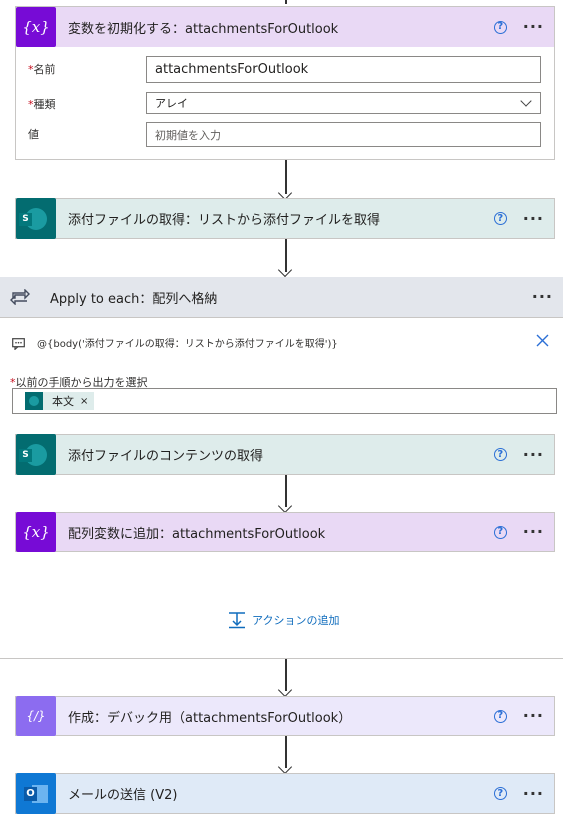  What do you see at coordinates (166, 456) in the screenshot?
I see `get-content-title: 添付ファイルのコンテンツの取得` at bounding box center [166, 456].